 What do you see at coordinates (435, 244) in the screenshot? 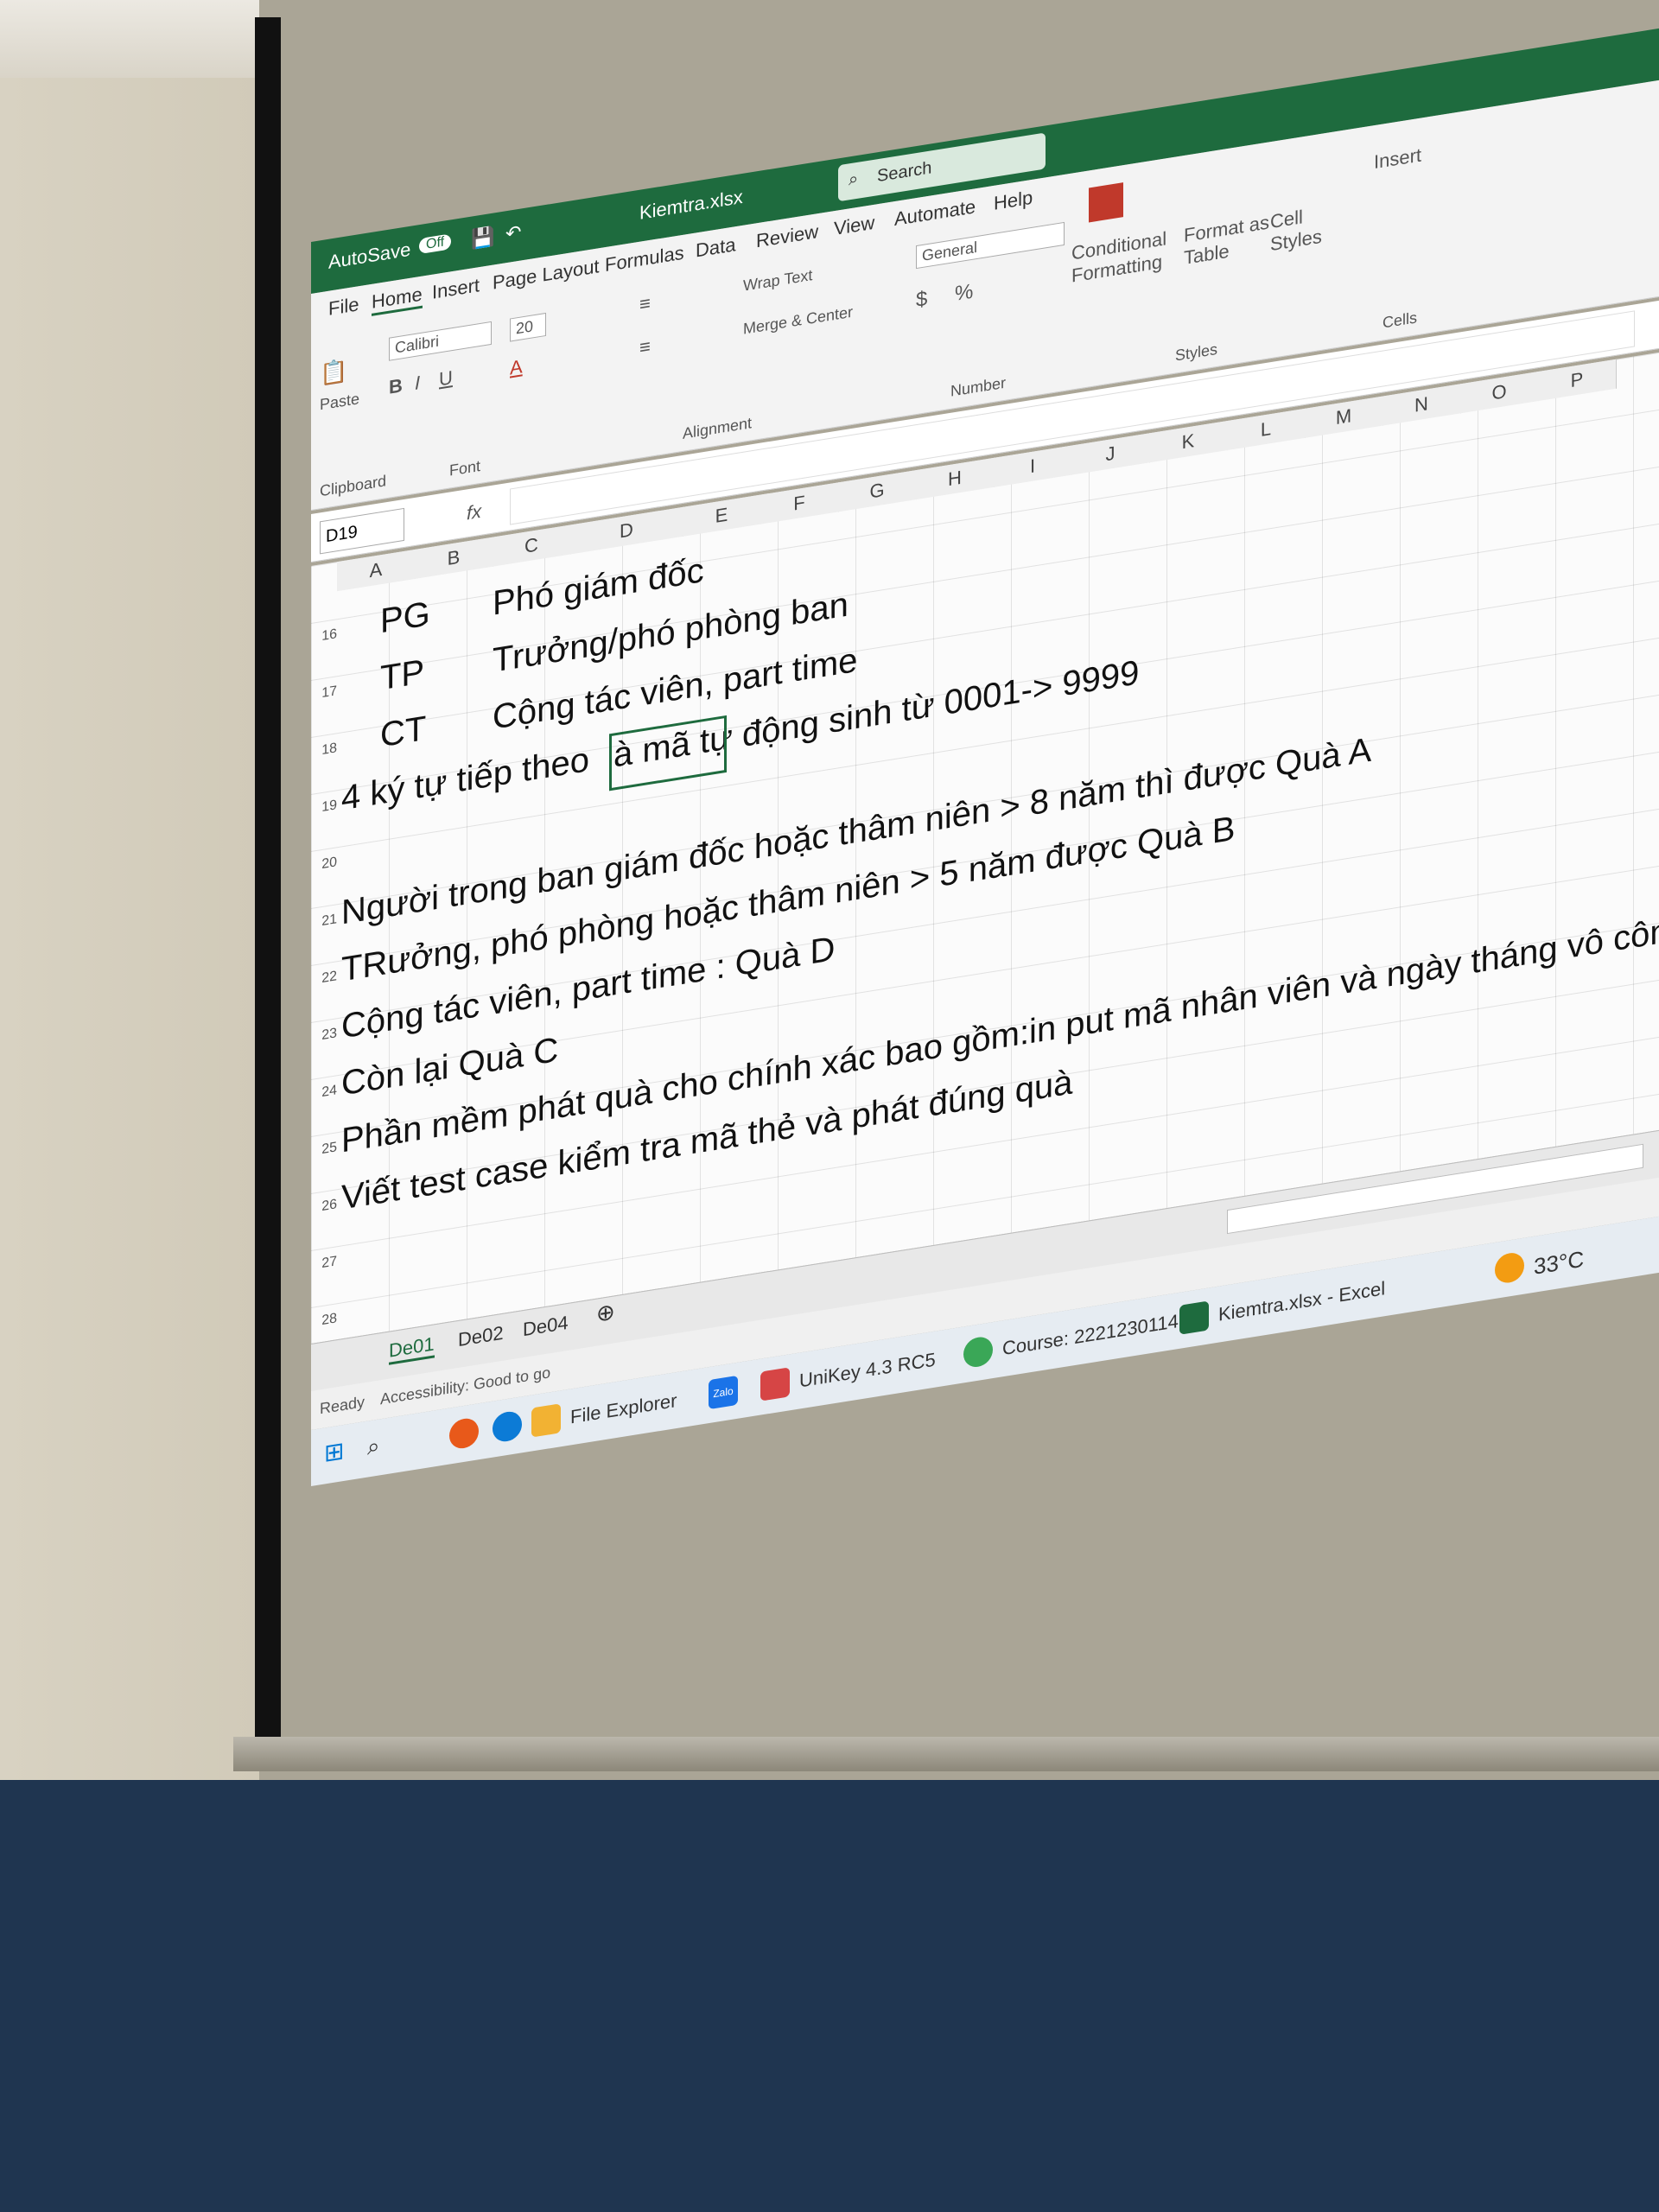
I see `autosave-toggle: Off` at bounding box center [435, 244].